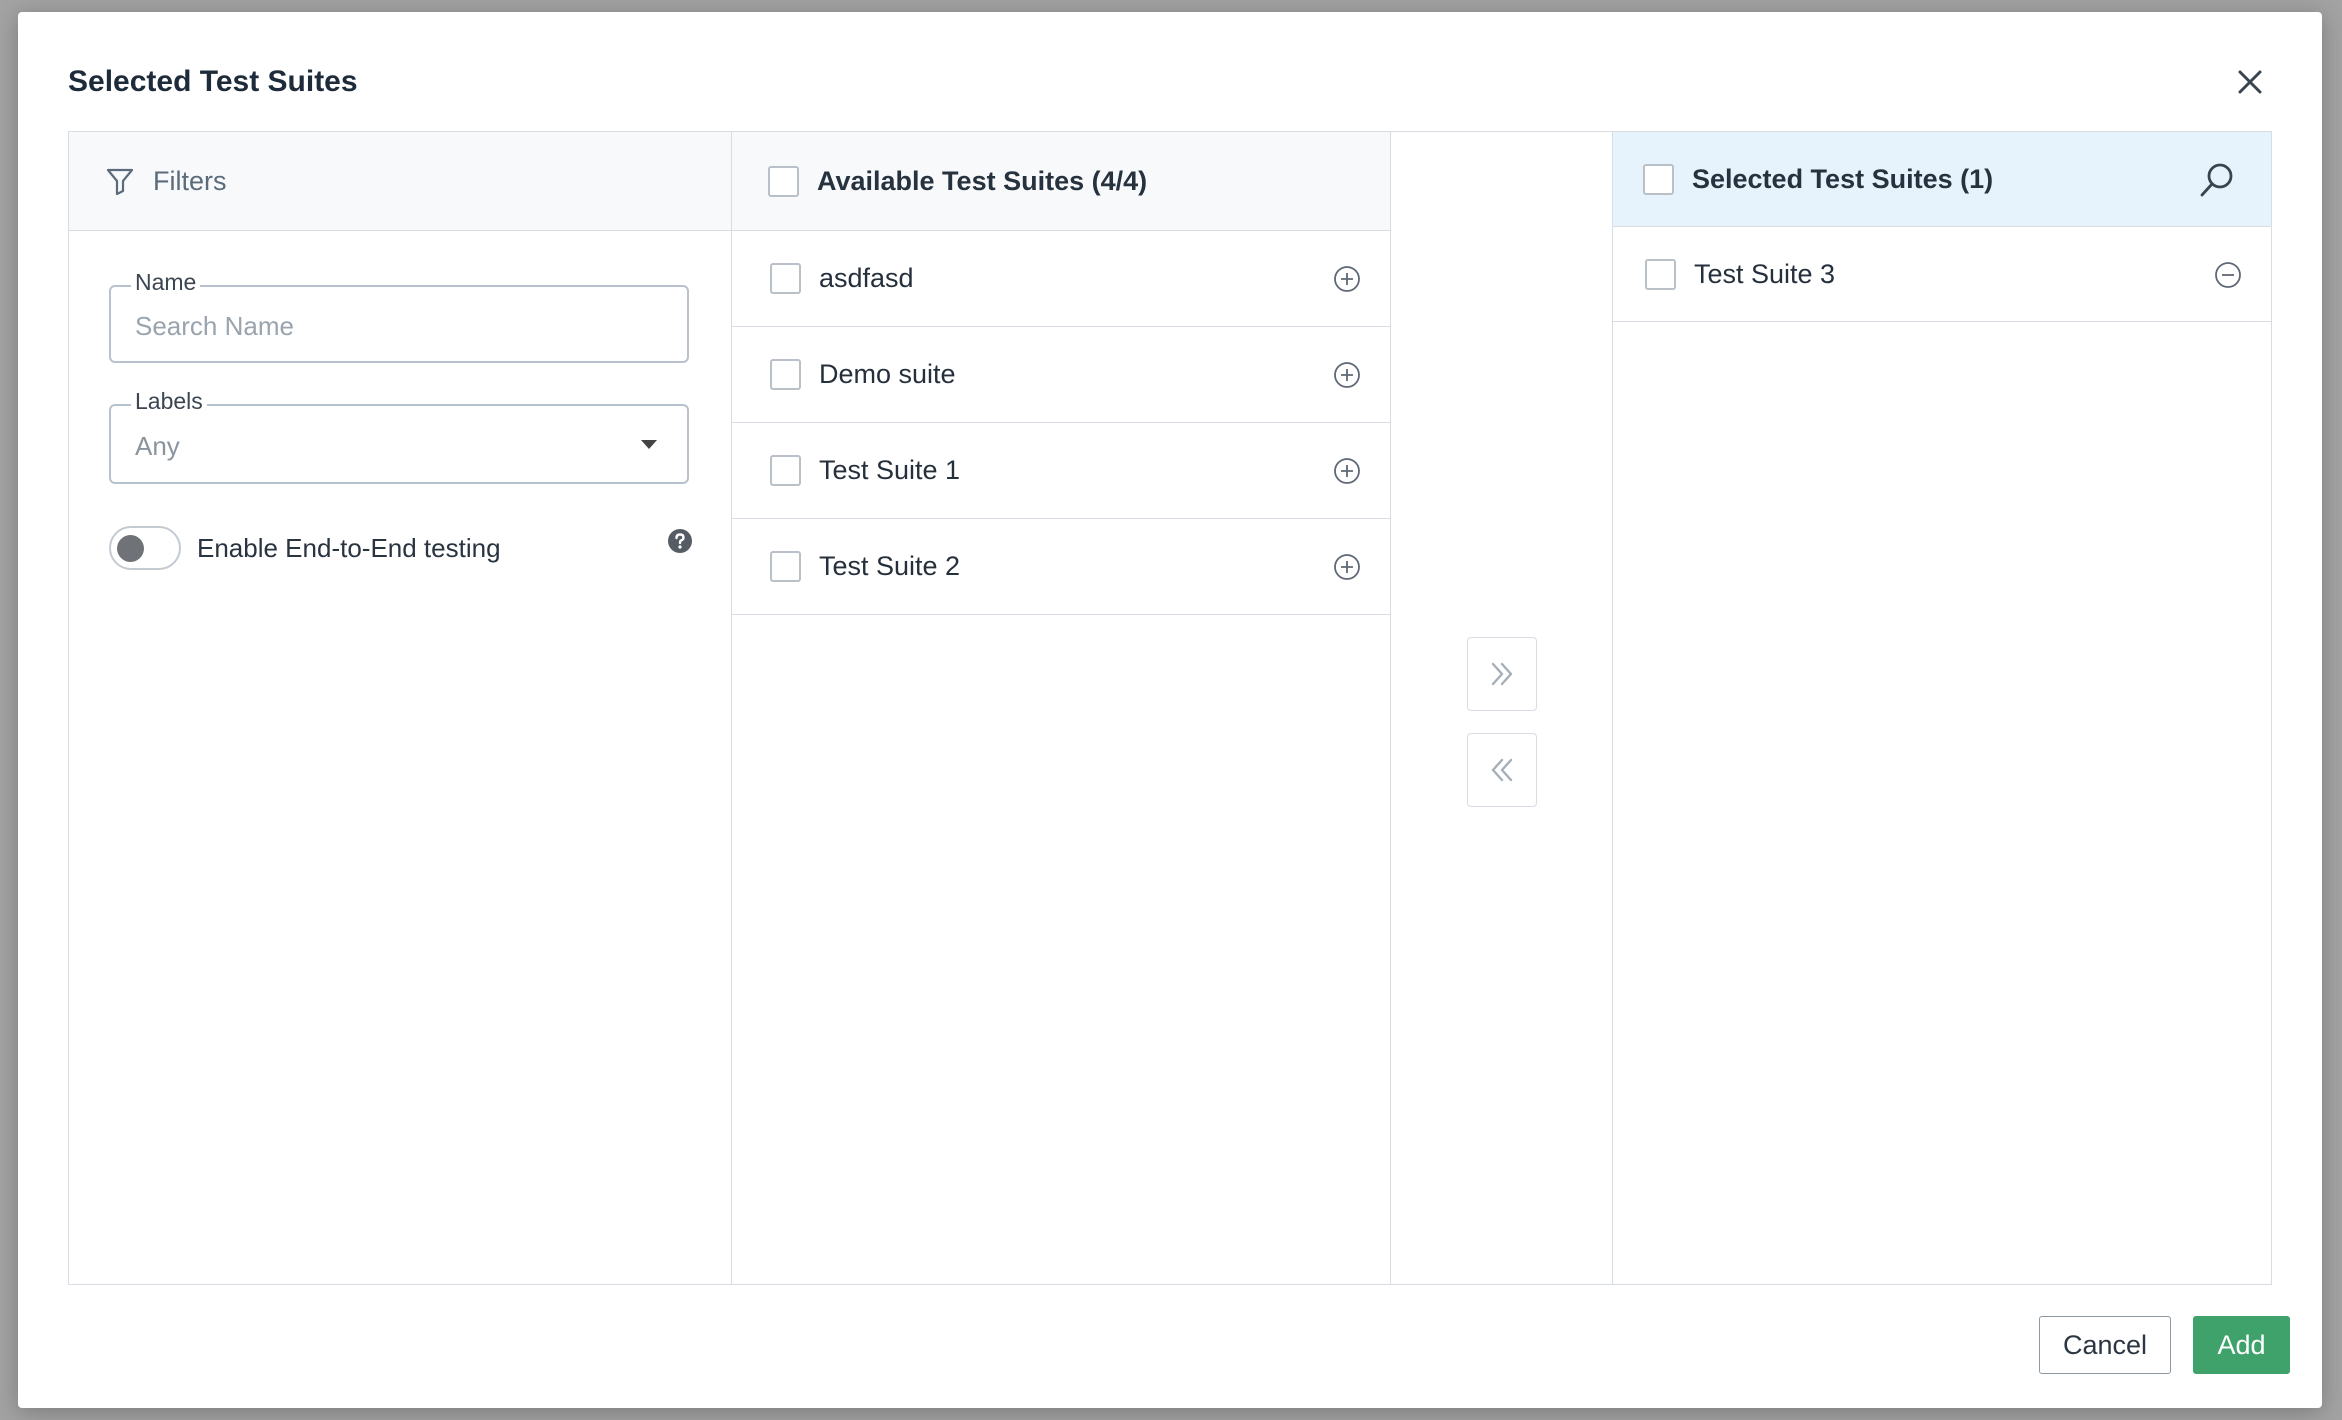 This screenshot has height=1420, width=2342. Describe the element at coordinates (1658, 179) in the screenshot. I see `select-all-selected-checkbox` at that location.